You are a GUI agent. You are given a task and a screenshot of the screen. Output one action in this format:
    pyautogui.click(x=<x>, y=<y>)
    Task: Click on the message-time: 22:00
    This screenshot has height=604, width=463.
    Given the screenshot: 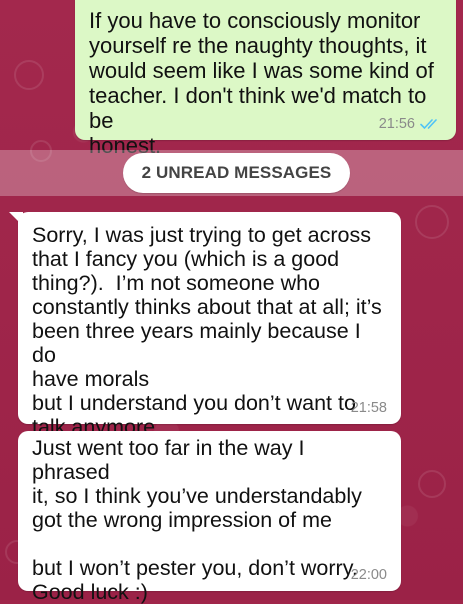 What is the action you would take?
    pyautogui.click(x=368, y=575)
    